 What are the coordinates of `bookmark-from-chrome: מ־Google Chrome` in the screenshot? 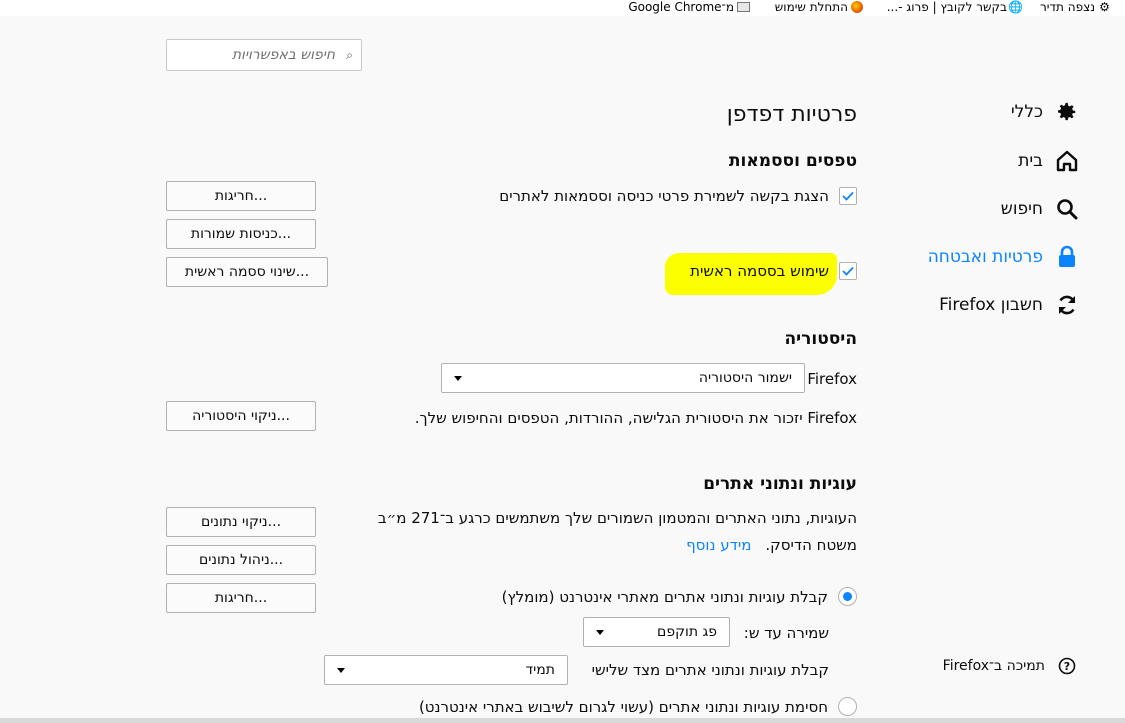 It's located at (689, 7).